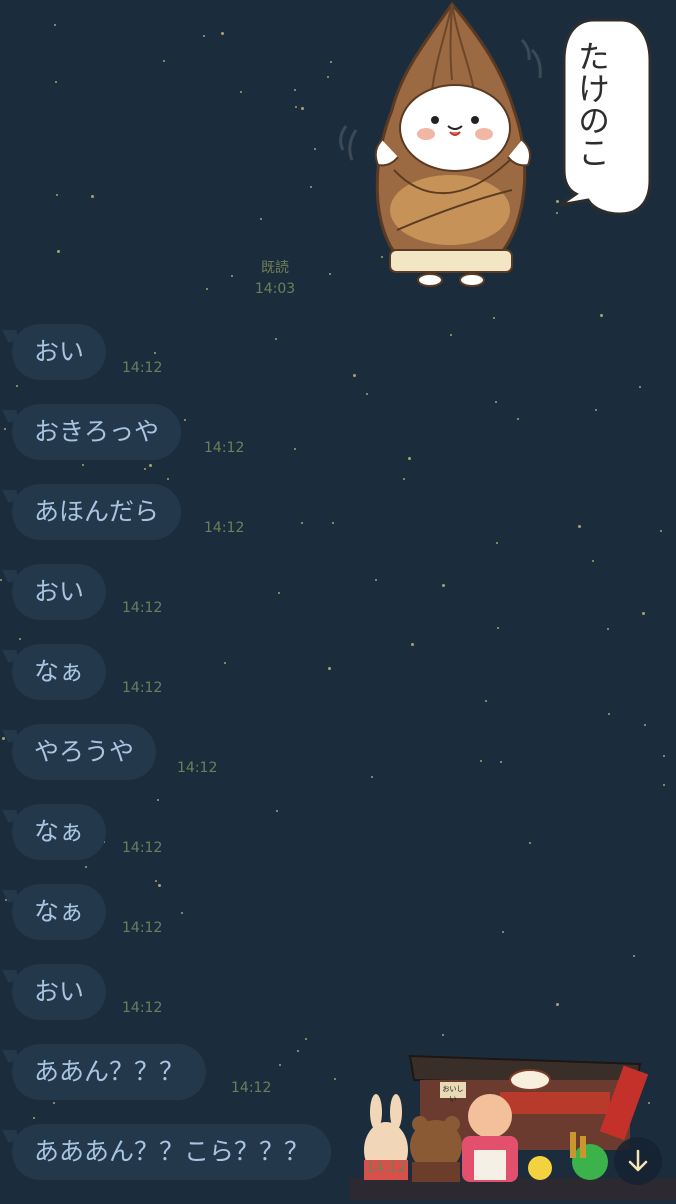  Describe the element at coordinates (97, 432) in the screenshot. I see `message-bubble: おきろっや` at that location.